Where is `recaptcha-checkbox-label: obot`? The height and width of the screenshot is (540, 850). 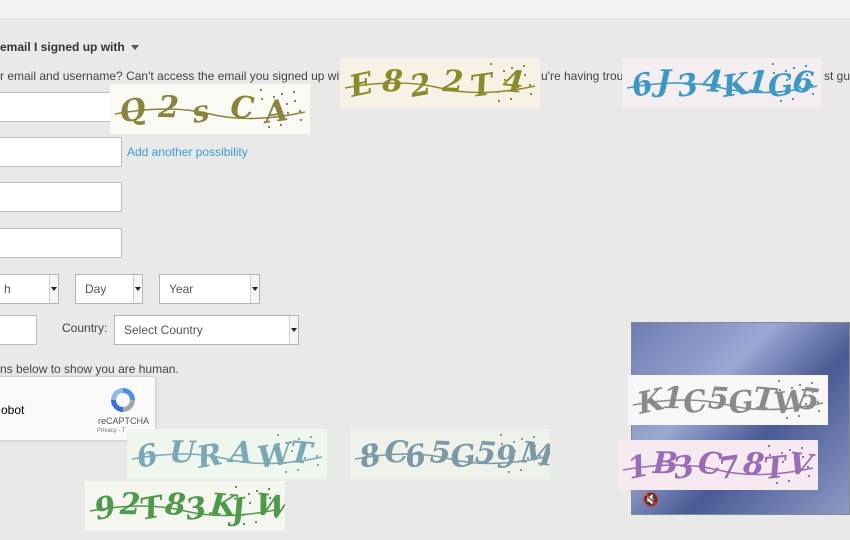
recaptcha-checkbox-label: obot is located at coordinates (13, 410).